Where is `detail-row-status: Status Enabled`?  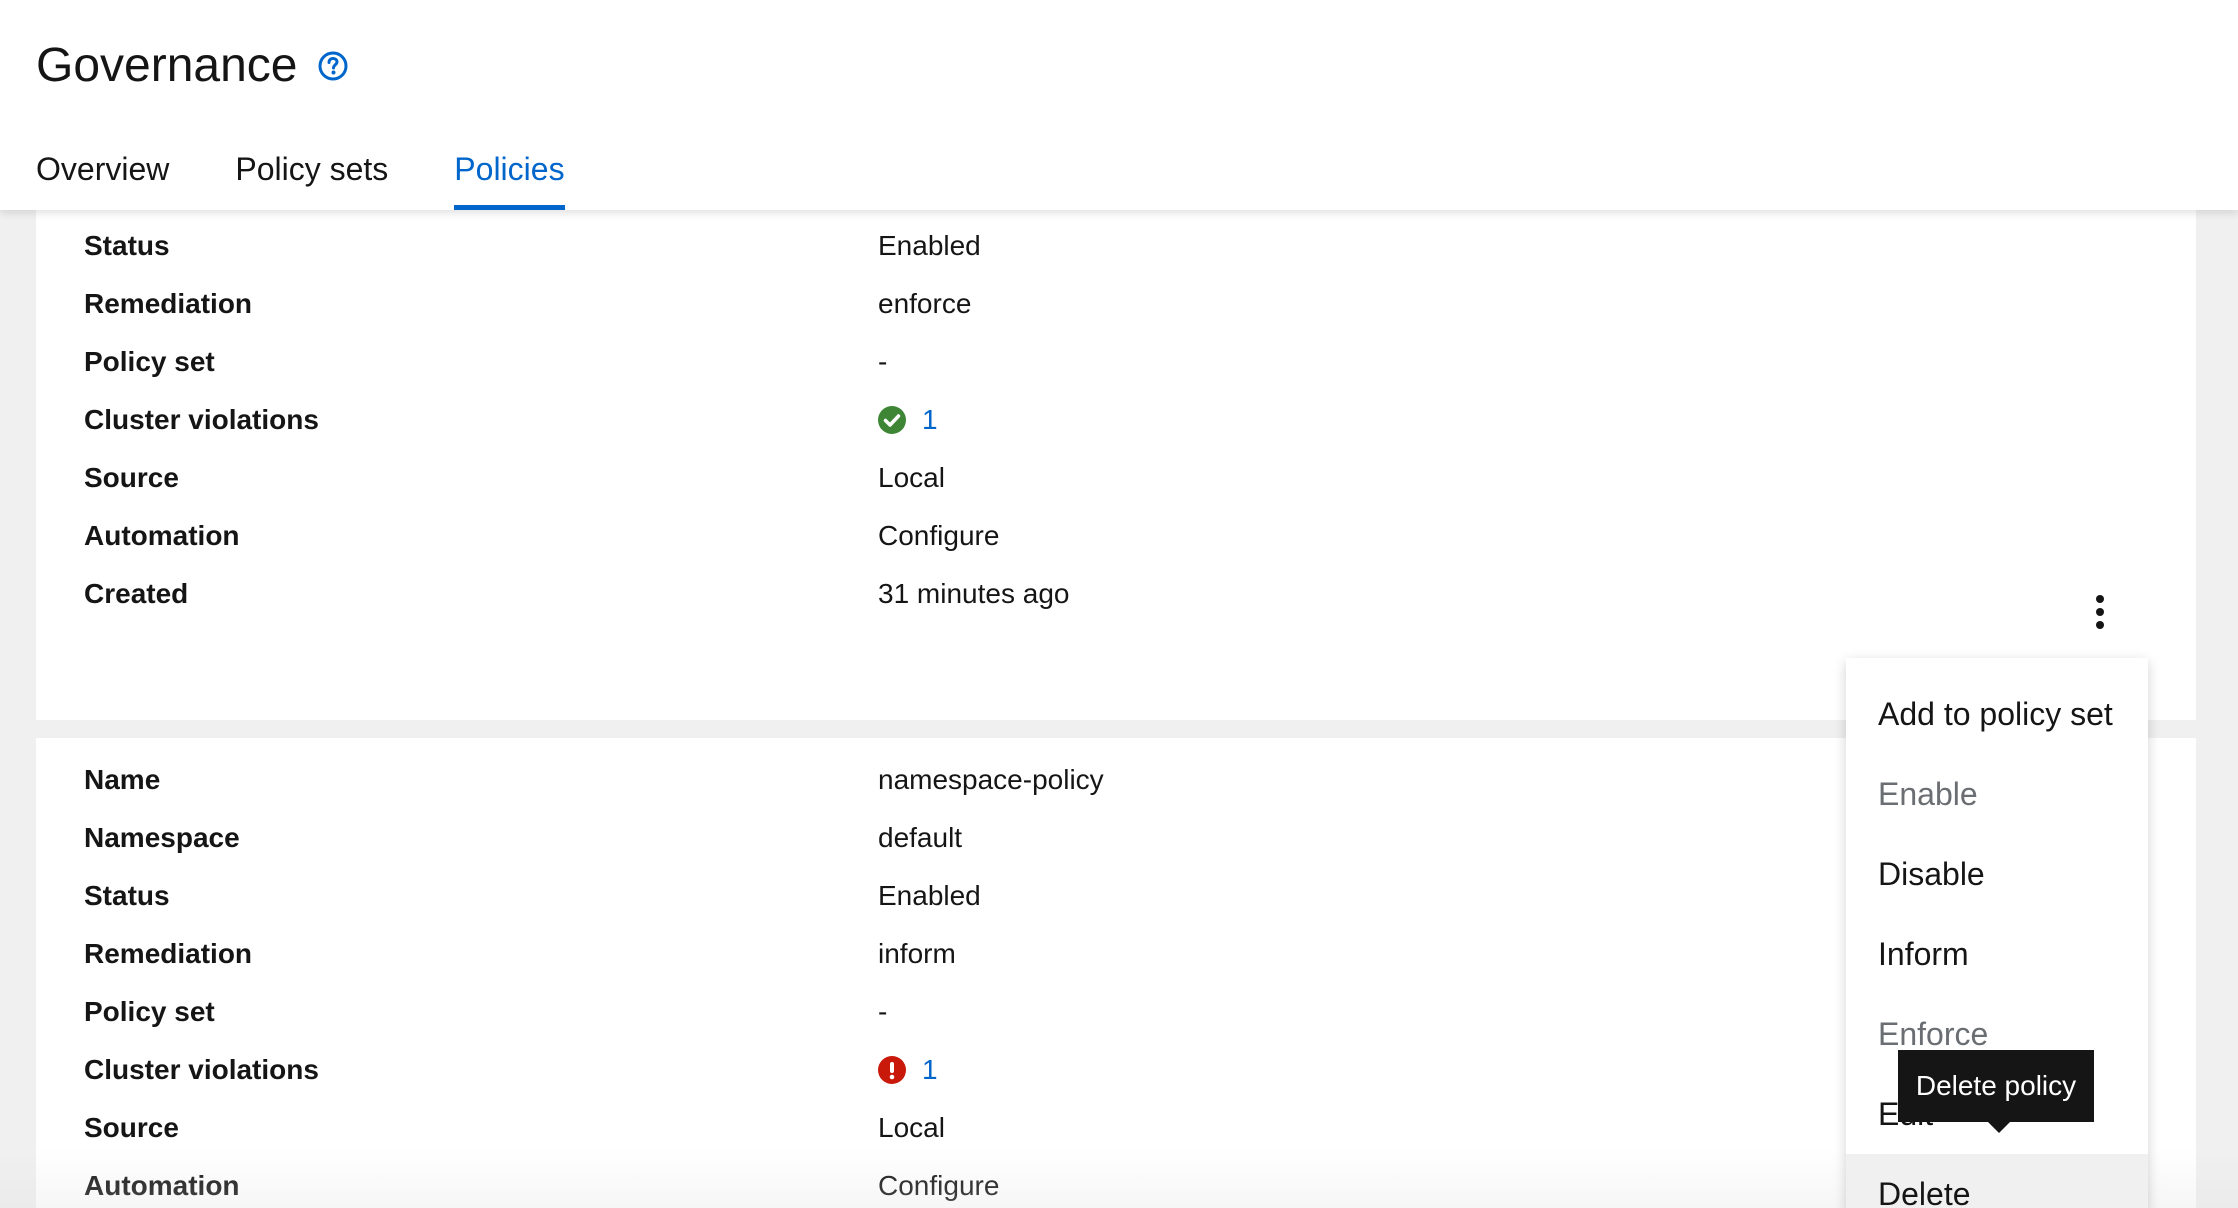
detail-row-status: Status Enabled is located at coordinates (1116, 259).